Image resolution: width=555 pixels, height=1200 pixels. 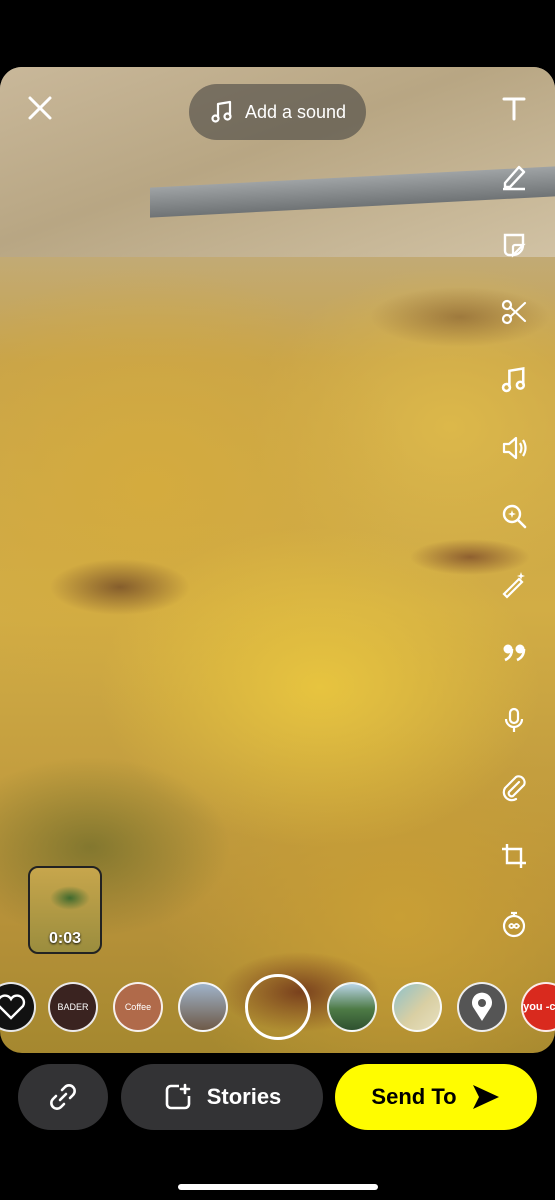 What do you see at coordinates (13, 1007) in the screenshot?
I see `heart-icon` at bounding box center [13, 1007].